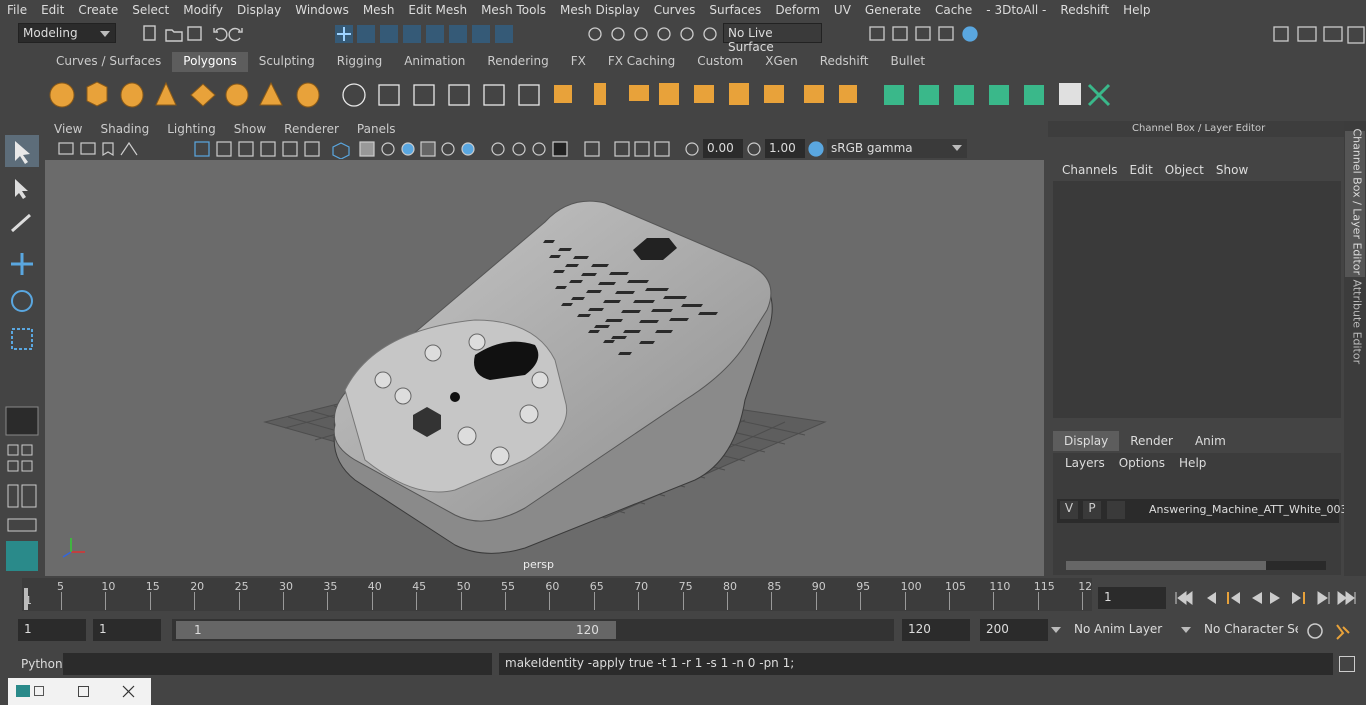 The width and height of the screenshot is (1366, 705). What do you see at coordinates (1141, 170) in the screenshot?
I see `channel-menu-edit: Edit` at bounding box center [1141, 170].